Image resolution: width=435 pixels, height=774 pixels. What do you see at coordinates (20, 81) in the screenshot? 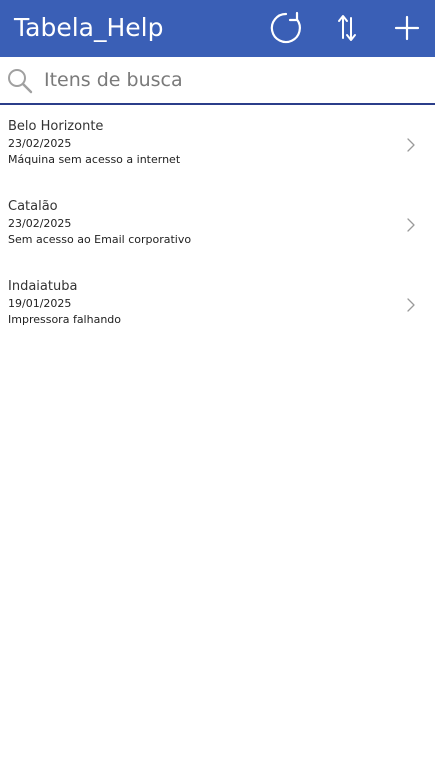
I see `search-icon` at bounding box center [20, 81].